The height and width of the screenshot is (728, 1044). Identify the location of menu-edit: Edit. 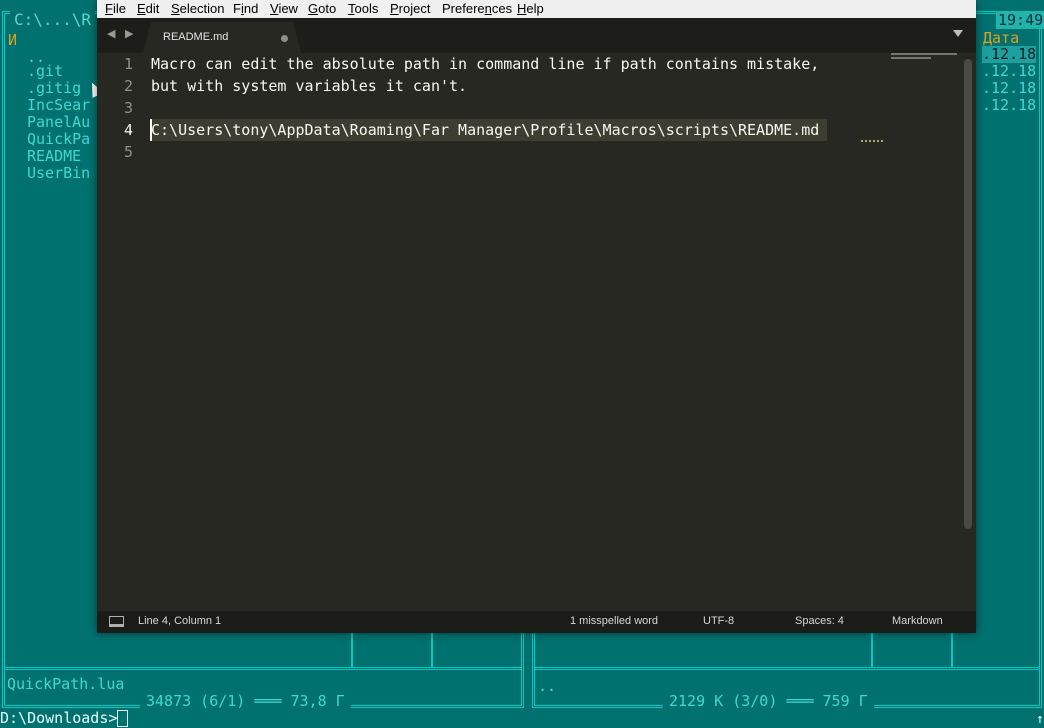
(148, 8).